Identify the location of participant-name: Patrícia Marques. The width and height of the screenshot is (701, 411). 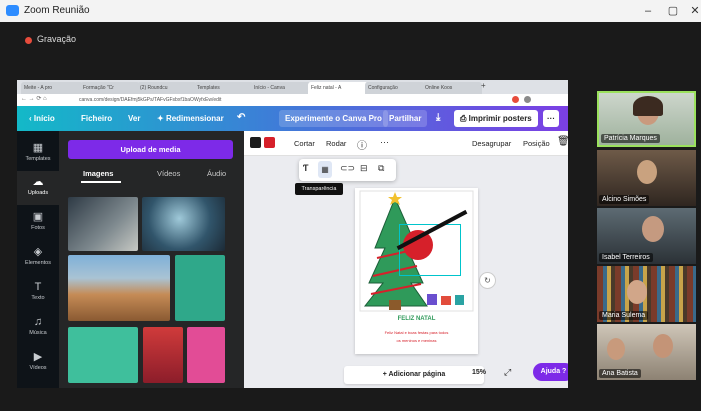
(630, 138).